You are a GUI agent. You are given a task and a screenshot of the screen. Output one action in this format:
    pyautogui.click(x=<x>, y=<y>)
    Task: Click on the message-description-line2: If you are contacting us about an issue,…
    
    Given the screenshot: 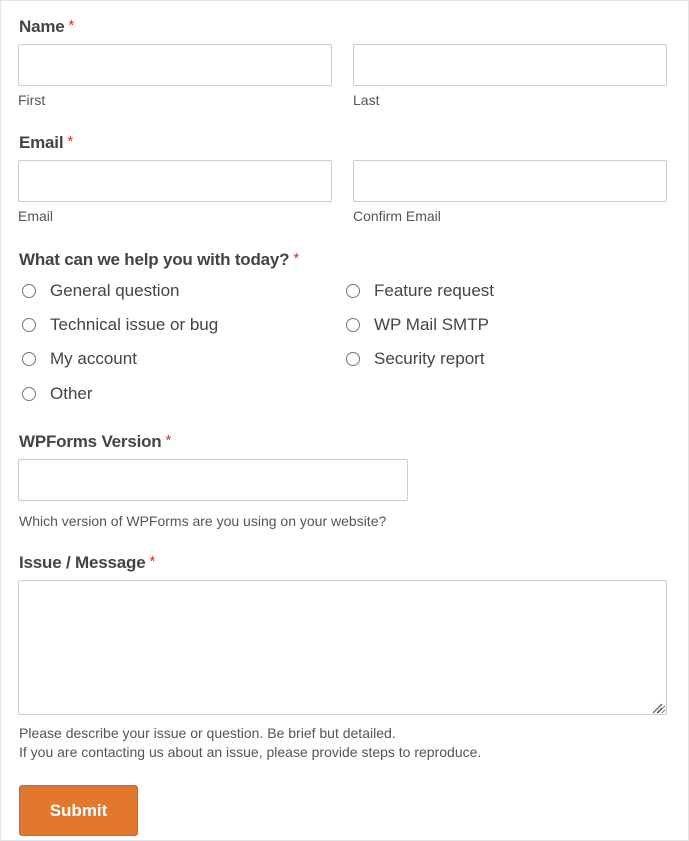 What is the action you would take?
    pyautogui.click(x=250, y=752)
    